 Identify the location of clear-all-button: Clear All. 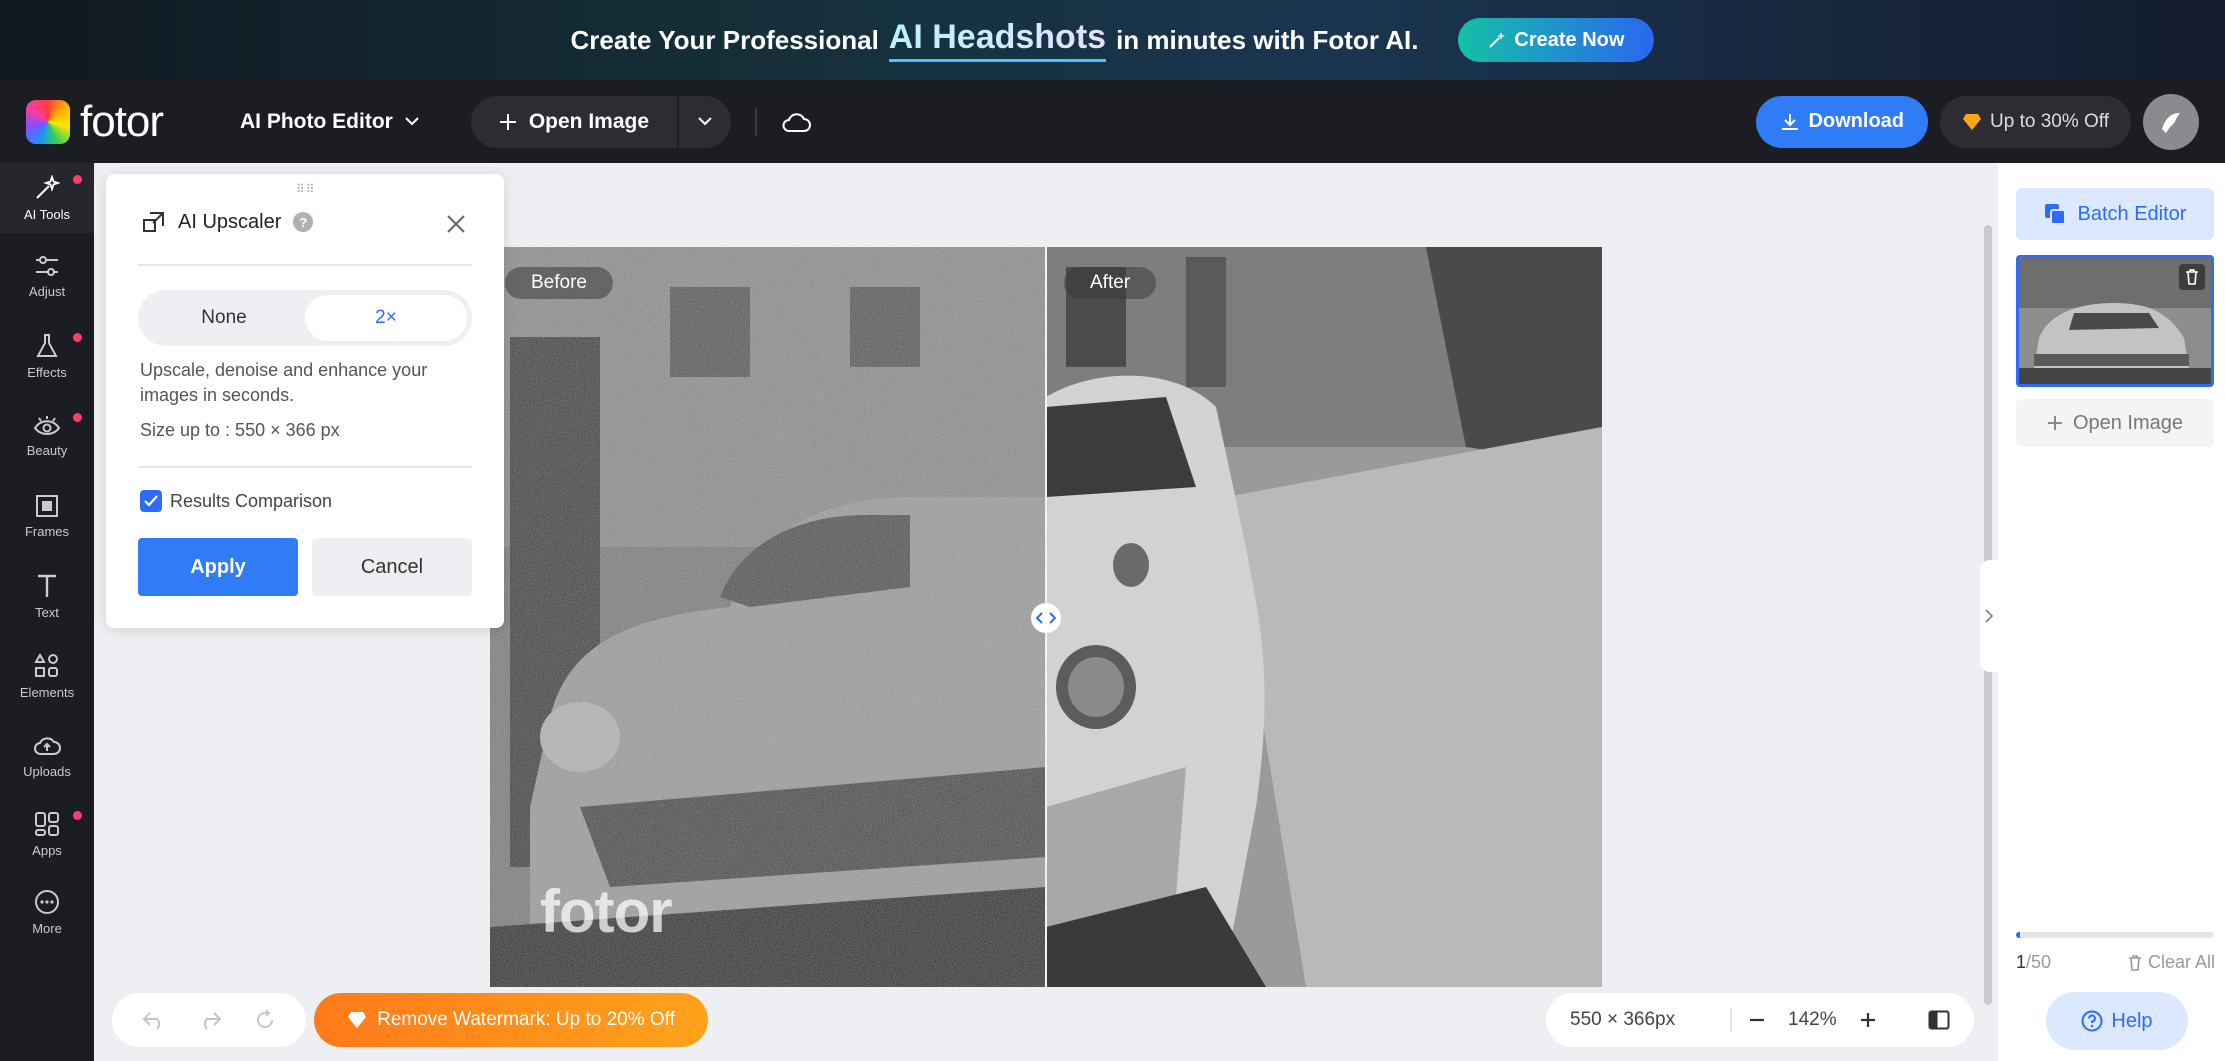
(2171, 962).